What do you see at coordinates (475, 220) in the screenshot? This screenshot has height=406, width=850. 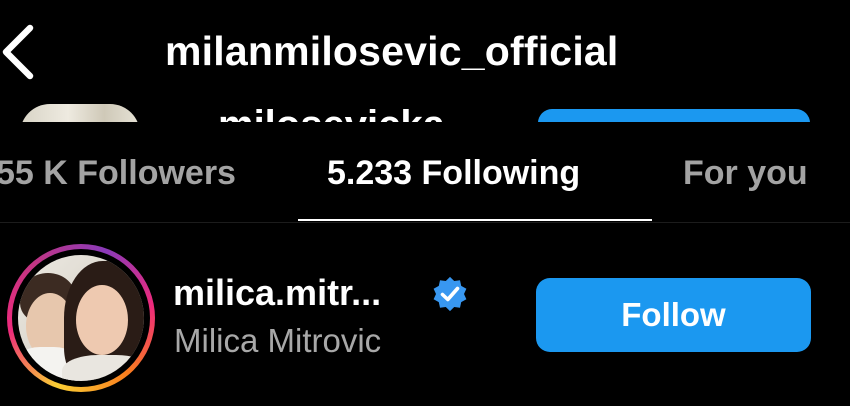 I see `active-tab-indicator` at bounding box center [475, 220].